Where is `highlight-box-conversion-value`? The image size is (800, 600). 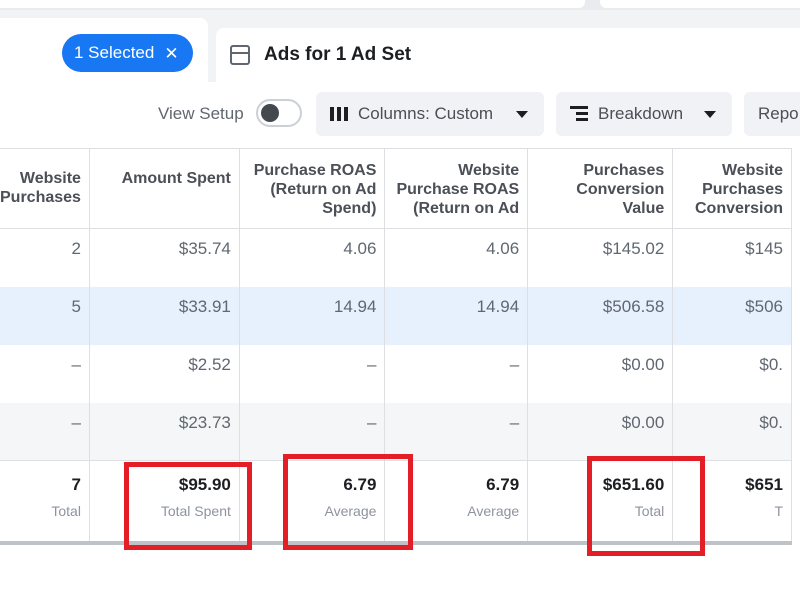
highlight-box-conversion-value is located at coordinates (646, 506).